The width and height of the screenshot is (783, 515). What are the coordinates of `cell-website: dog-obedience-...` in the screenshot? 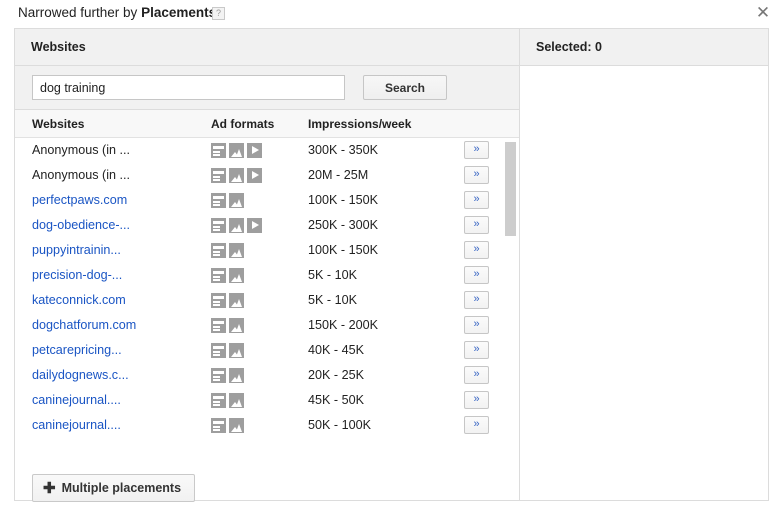 It's located at (81, 225).